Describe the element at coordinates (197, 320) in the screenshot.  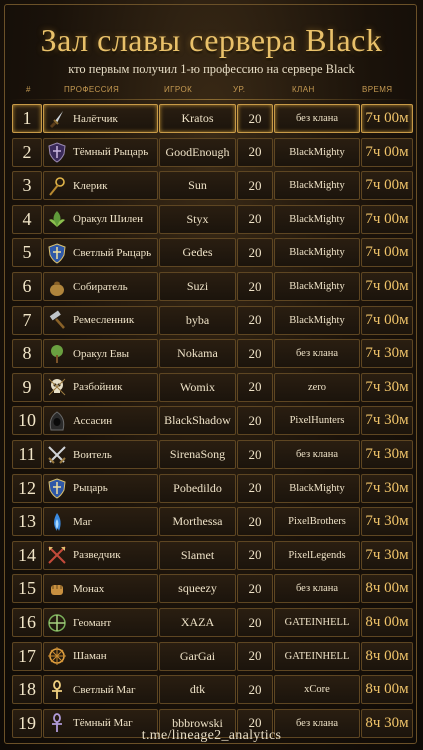
I see `player-cell: byba` at that location.